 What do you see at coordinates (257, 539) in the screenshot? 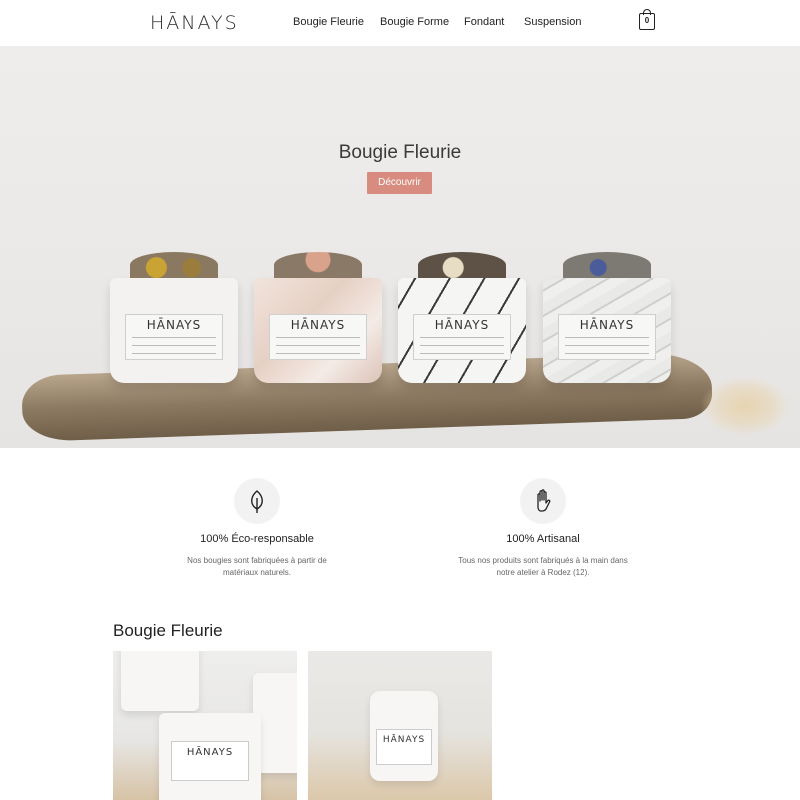
I see `feature-title: 100% Éco-responsable` at bounding box center [257, 539].